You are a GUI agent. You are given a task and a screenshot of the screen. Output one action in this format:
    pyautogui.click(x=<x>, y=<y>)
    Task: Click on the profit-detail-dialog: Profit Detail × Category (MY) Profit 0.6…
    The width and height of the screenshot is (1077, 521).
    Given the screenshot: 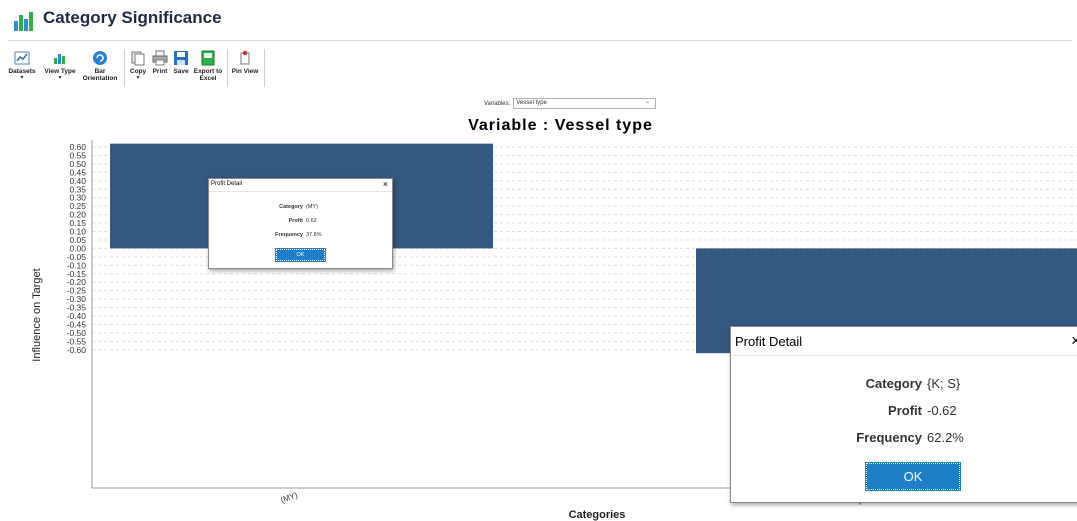 What is the action you would take?
    pyautogui.click(x=300, y=223)
    